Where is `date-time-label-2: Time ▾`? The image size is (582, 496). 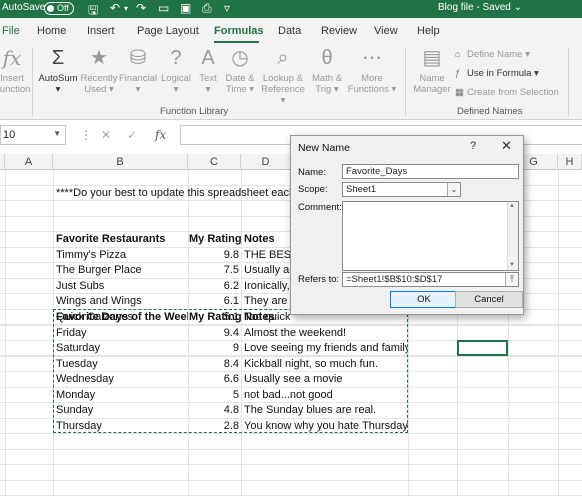
date-time-label-2: Time ▾ is located at coordinates (240, 89).